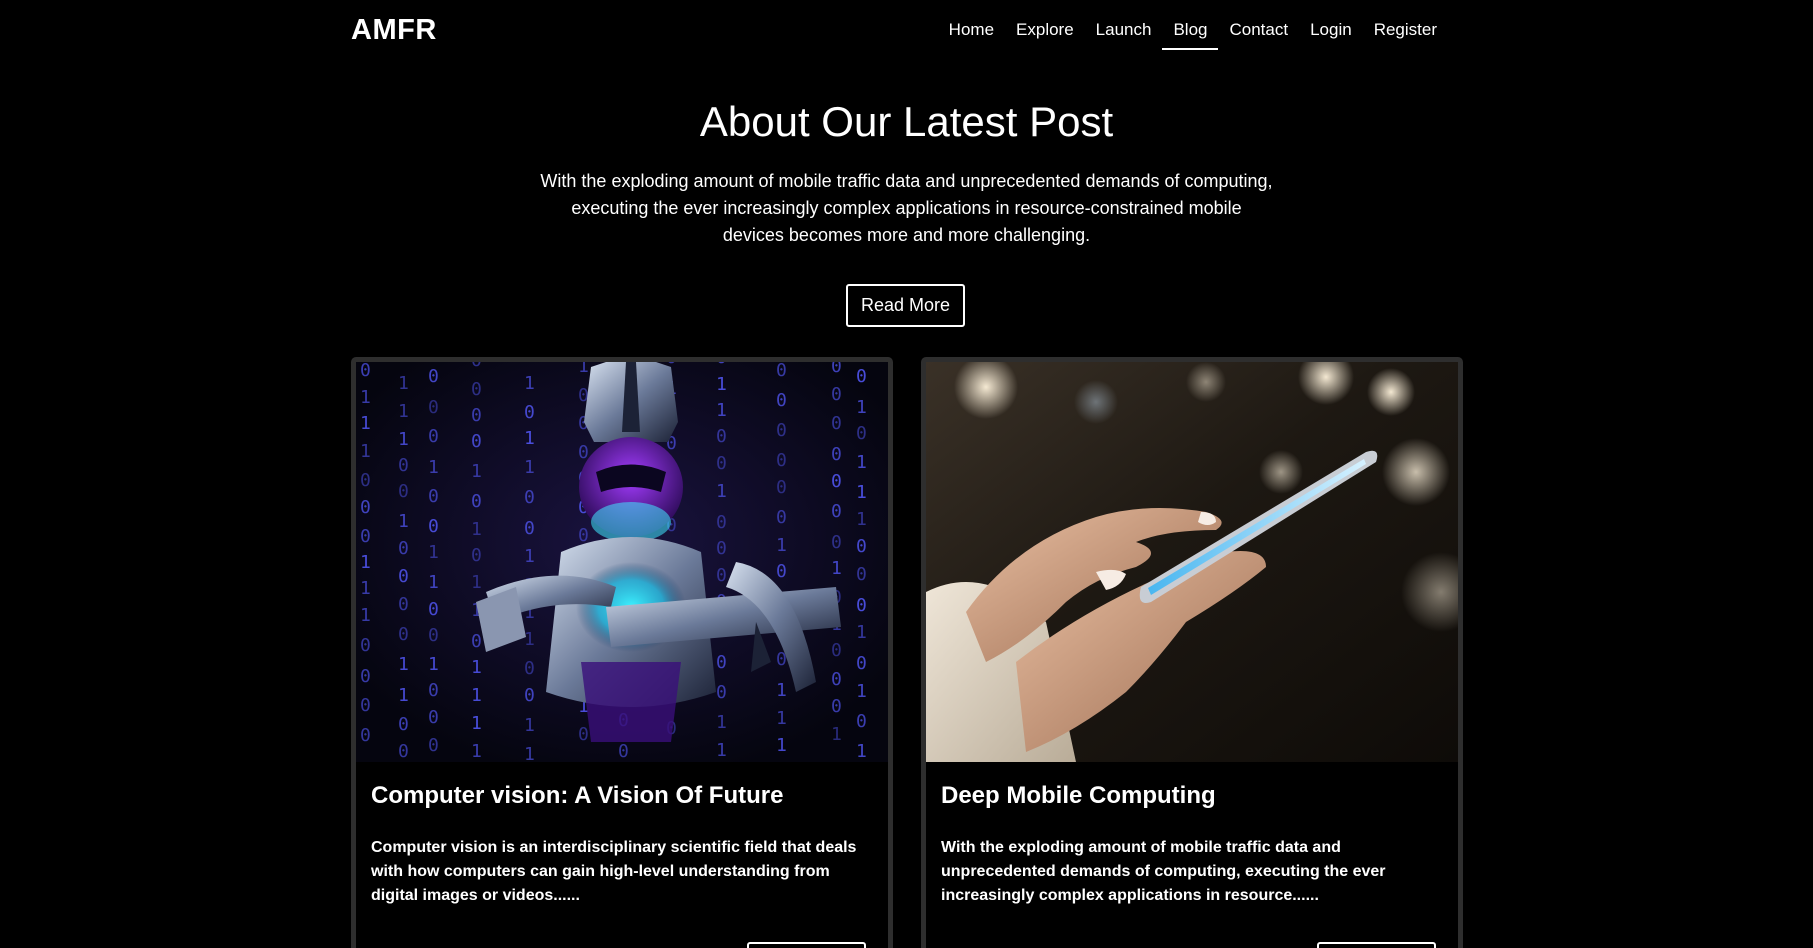 This screenshot has height=948, width=1813. Describe the element at coordinates (971, 35) in the screenshot. I see `nav-home: Home` at that location.